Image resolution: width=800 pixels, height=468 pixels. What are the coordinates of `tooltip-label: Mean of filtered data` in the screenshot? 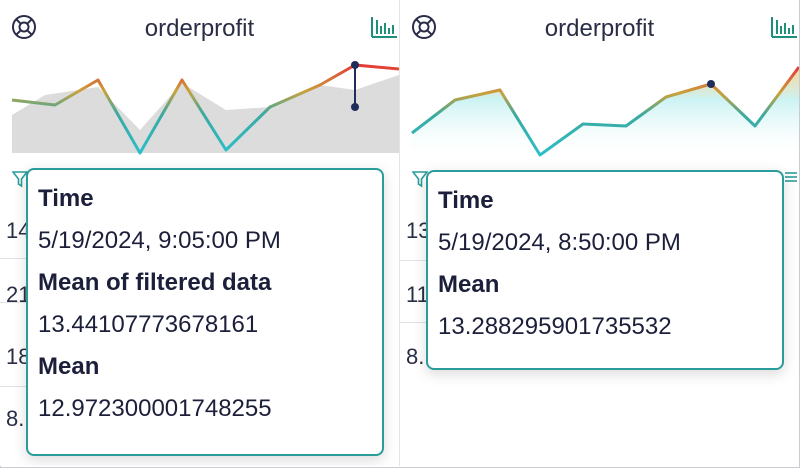 It's located at (155, 282).